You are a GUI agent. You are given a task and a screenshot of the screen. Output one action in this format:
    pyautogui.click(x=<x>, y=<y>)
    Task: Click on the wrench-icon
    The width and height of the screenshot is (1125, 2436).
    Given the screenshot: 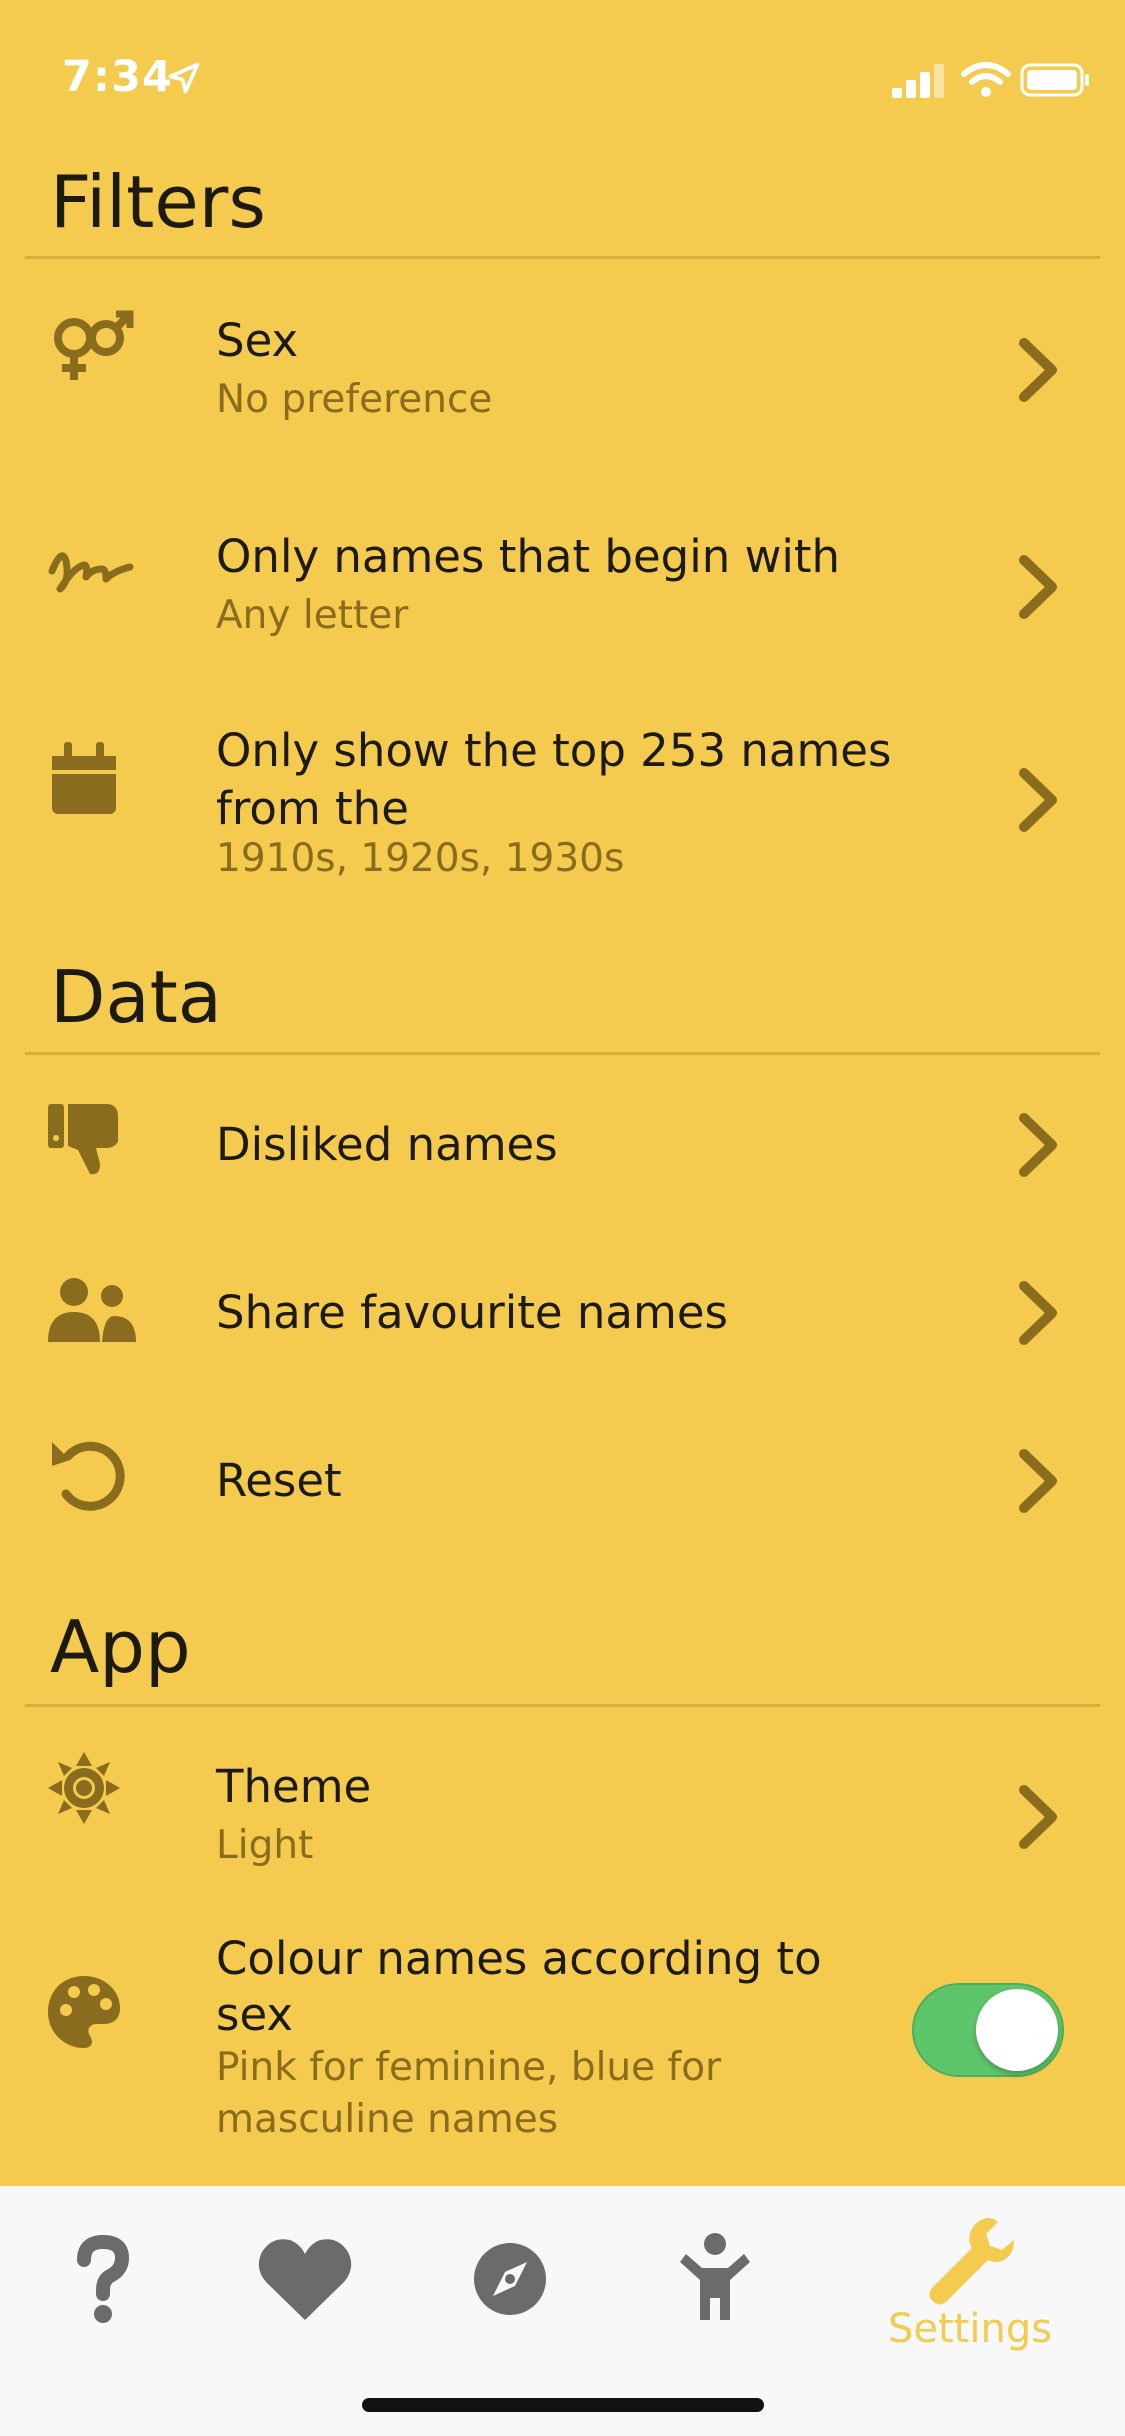 What is the action you would take?
    pyautogui.click(x=971, y=2261)
    